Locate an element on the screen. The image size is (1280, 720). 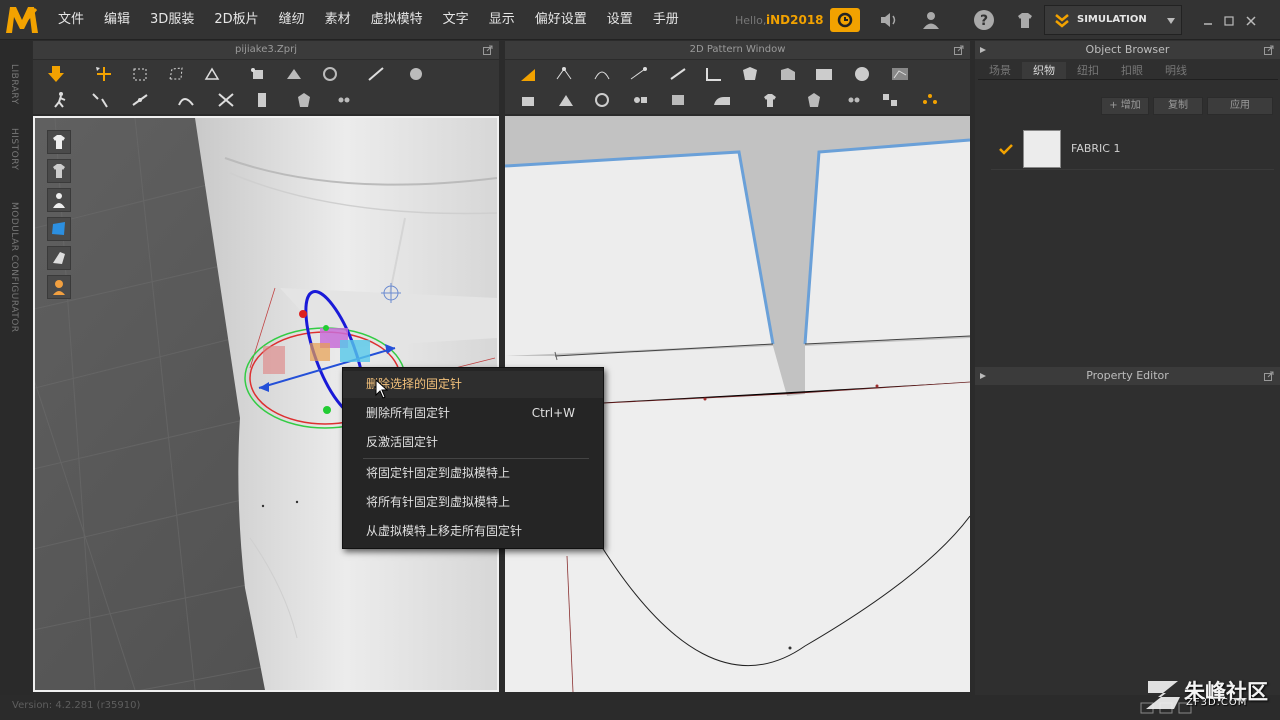
arrangement-icon is located at coordinates (100, 100).